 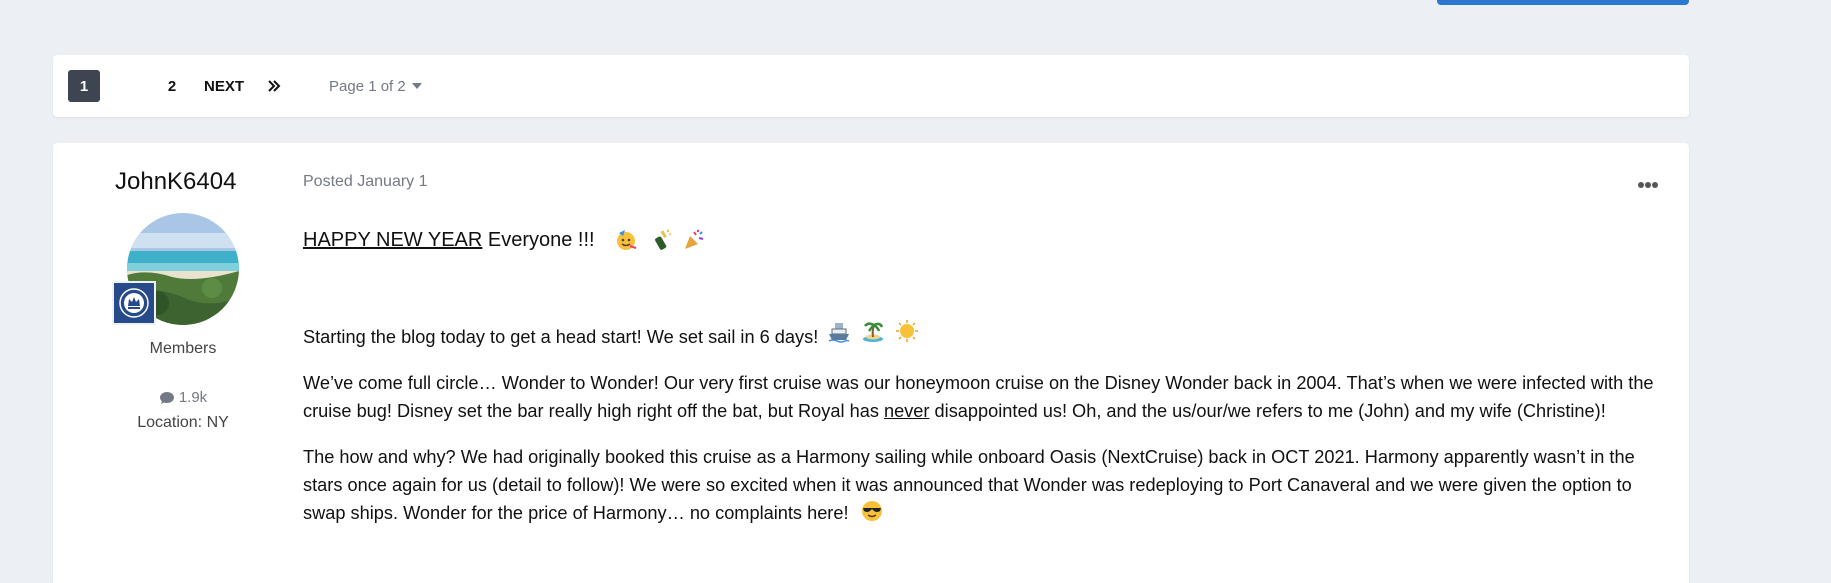 What do you see at coordinates (541, 240) in the screenshot?
I see `headline-rest: Everyone !!!` at bounding box center [541, 240].